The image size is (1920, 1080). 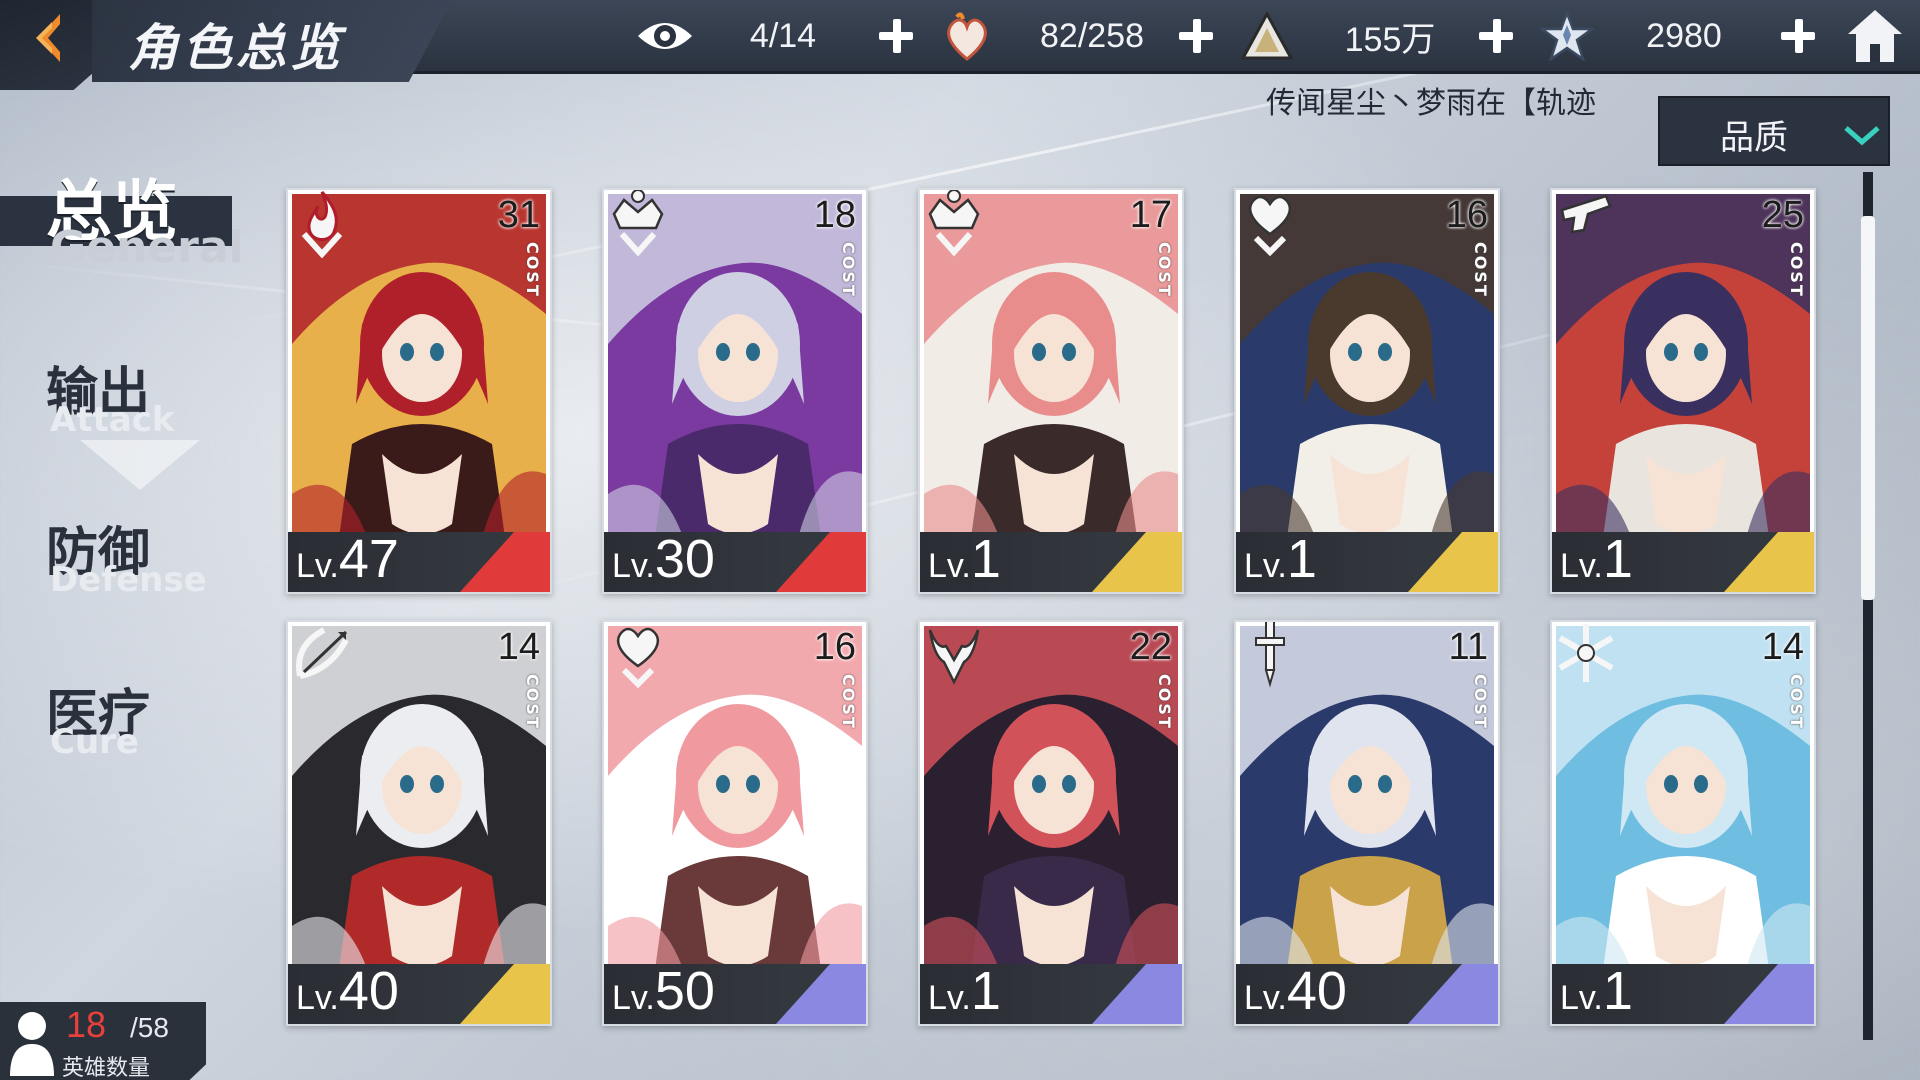 What do you see at coordinates (735, 992) in the screenshot?
I see `level-bar: Lv.50` at bounding box center [735, 992].